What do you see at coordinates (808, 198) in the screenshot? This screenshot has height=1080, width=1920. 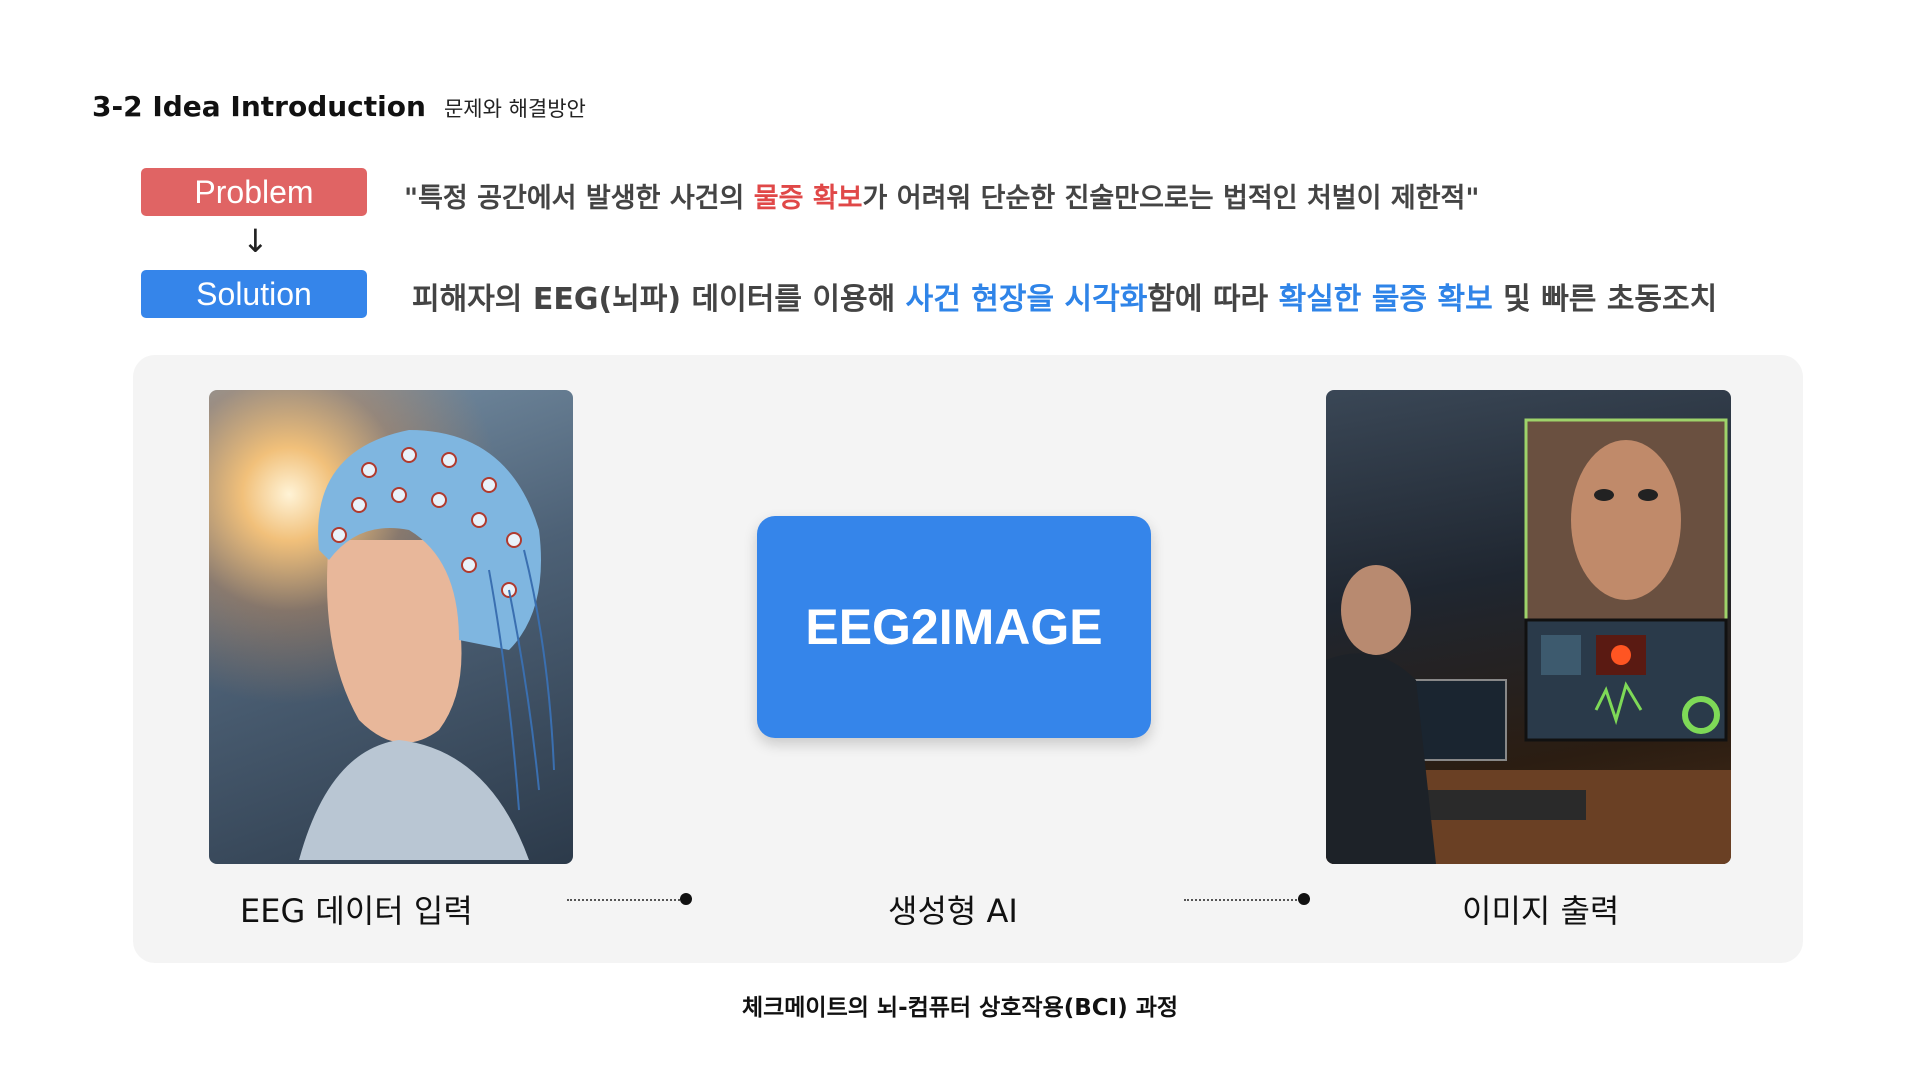 I see `problem-highlight: 물증 확보` at bounding box center [808, 198].